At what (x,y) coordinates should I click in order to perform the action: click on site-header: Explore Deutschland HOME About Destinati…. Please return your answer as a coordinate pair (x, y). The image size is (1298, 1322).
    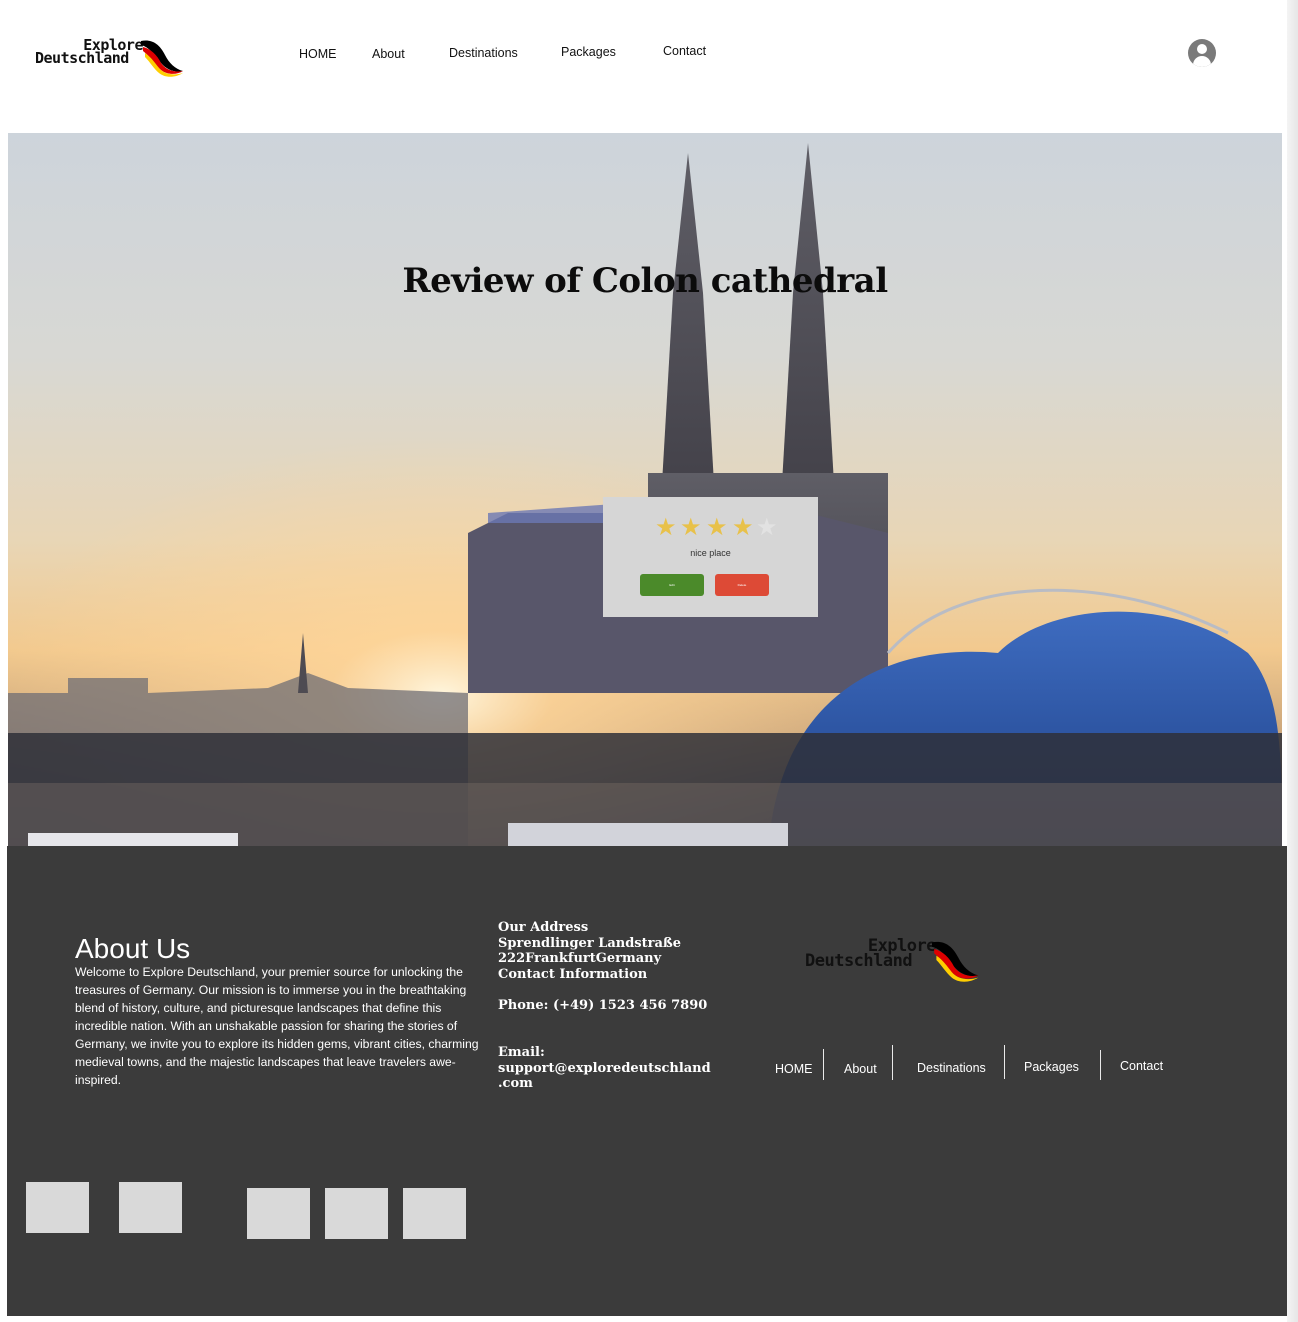
    Looking at the image, I should click on (643, 66).